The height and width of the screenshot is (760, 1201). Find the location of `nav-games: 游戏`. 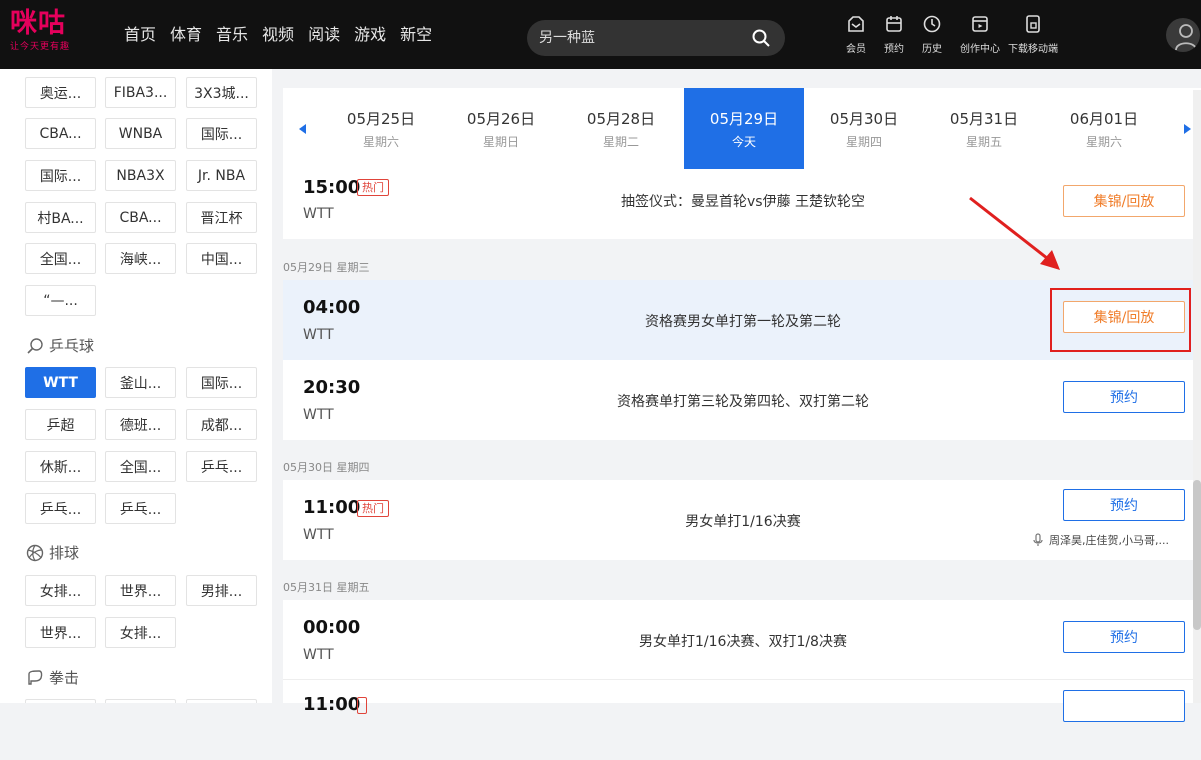

nav-games: 游戏 is located at coordinates (370, 35).